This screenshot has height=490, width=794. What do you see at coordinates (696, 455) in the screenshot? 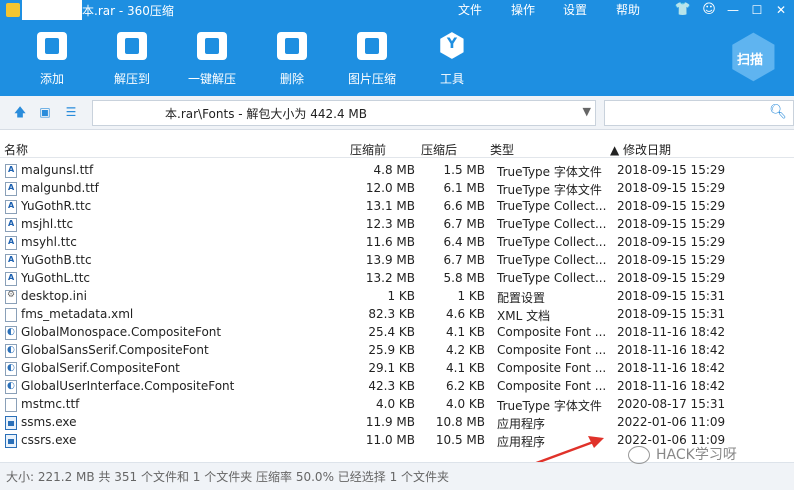
I see `watermark-text: HACK学习呀` at bounding box center [696, 455].